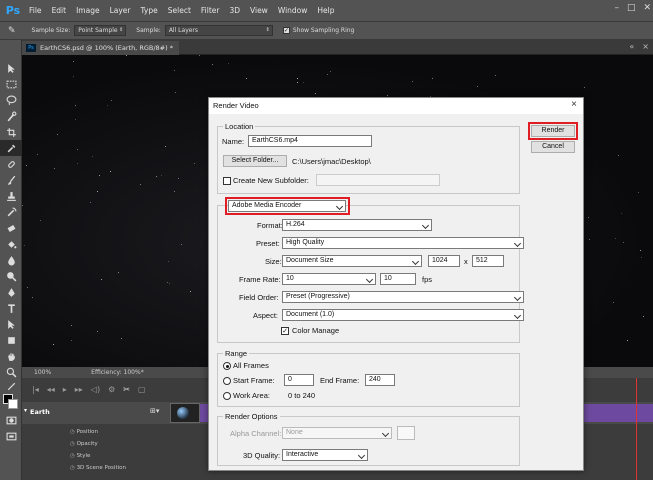 Image resolution: width=653 pixels, height=480 pixels. What do you see at coordinates (11, 420) in the screenshot?
I see `quick-mask-icon` at bounding box center [11, 420].